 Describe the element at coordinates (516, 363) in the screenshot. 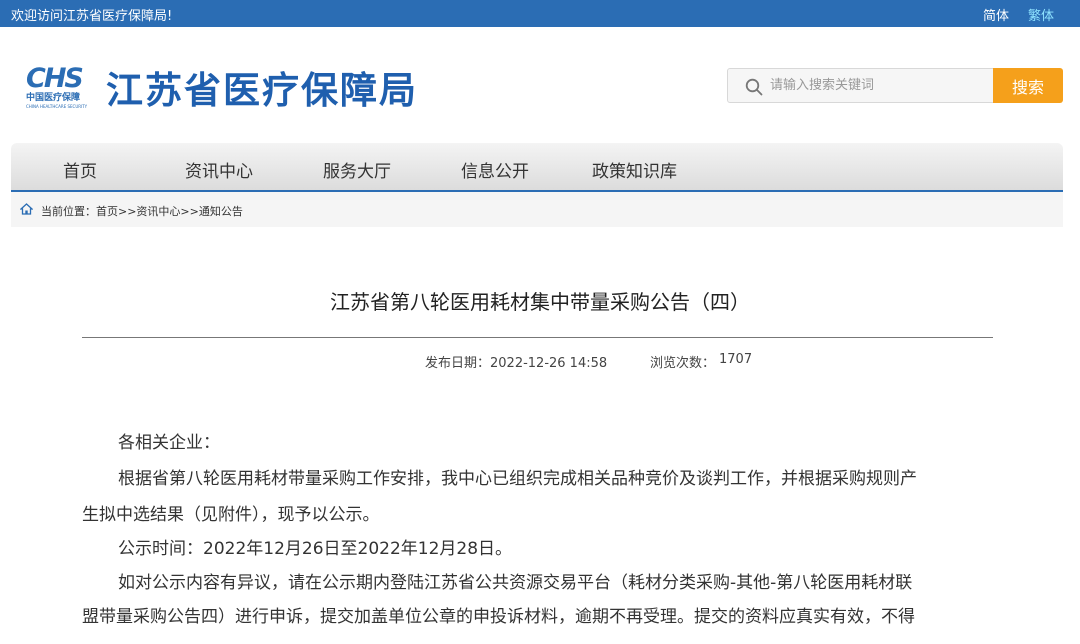

I see `publish-date: 发布日期：2022-12-26 14:58` at that location.